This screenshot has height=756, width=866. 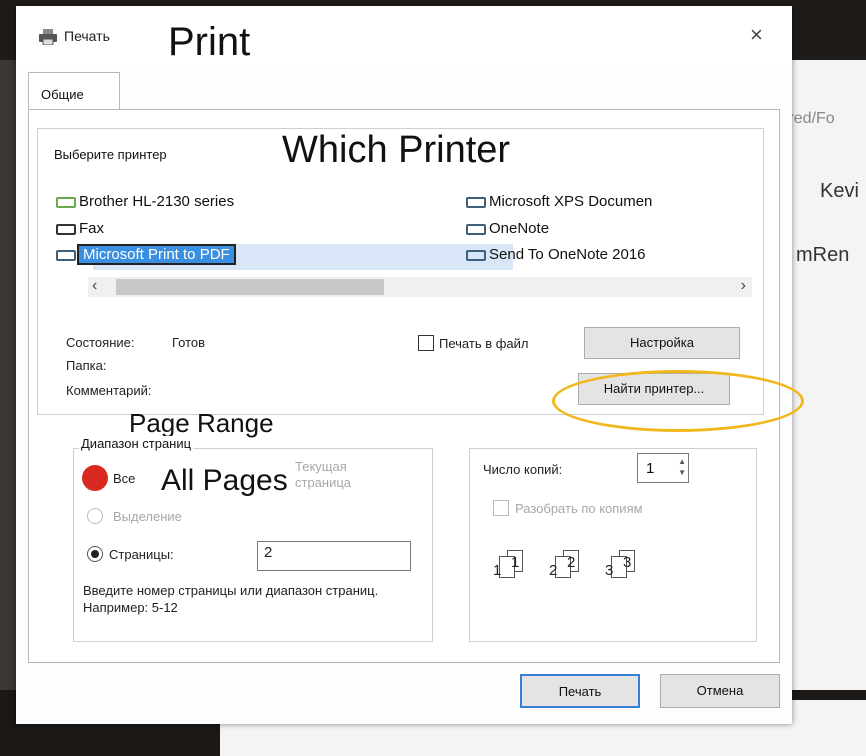 What do you see at coordinates (743, 286) in the screenshot?
I see `scroll-right-icon: ›` at bounding box center [743, 286].